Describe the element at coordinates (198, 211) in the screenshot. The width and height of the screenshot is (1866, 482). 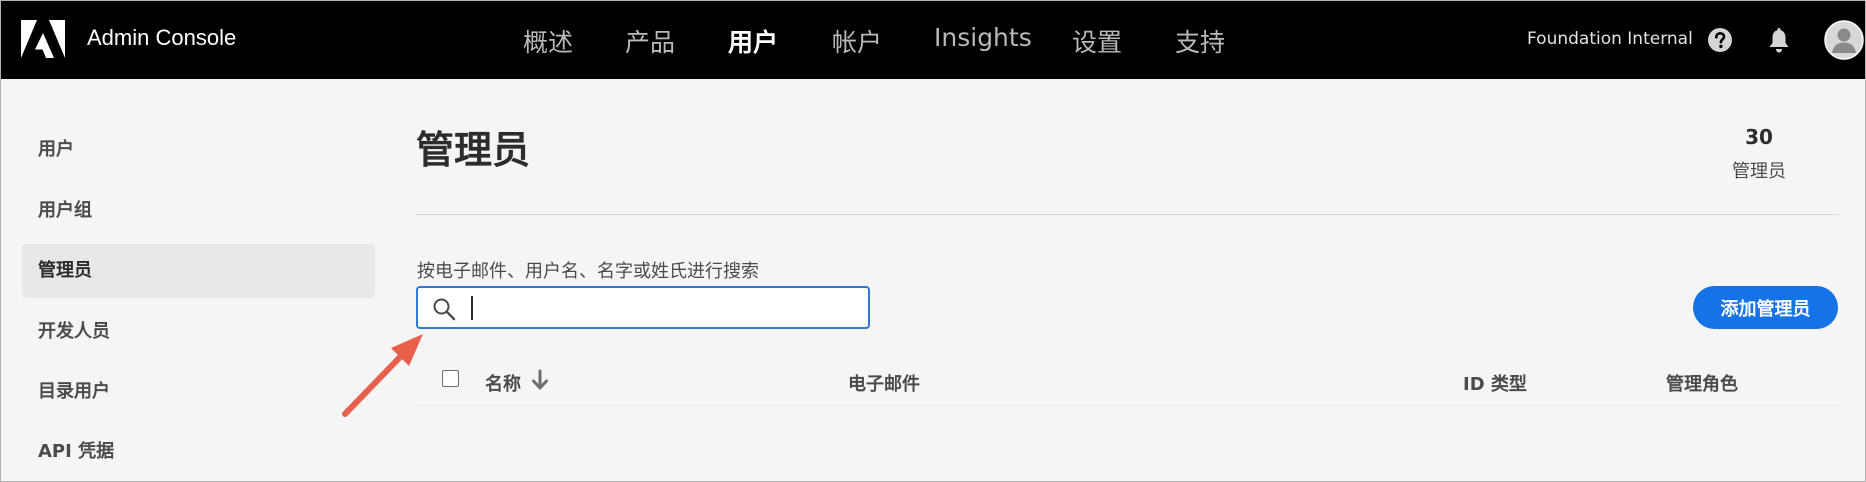
I see `sidebar-item-user-groups: 用户组` at that location.